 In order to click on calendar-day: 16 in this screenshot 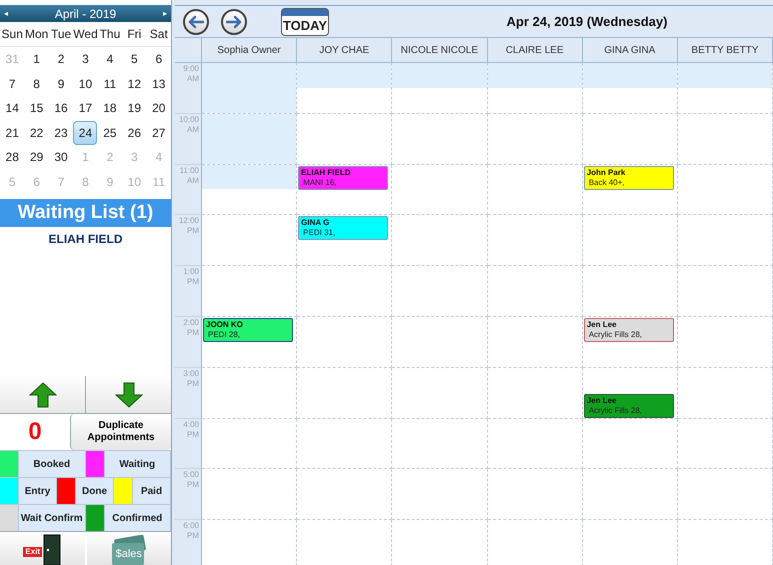, I will do `click(61, 108)`.